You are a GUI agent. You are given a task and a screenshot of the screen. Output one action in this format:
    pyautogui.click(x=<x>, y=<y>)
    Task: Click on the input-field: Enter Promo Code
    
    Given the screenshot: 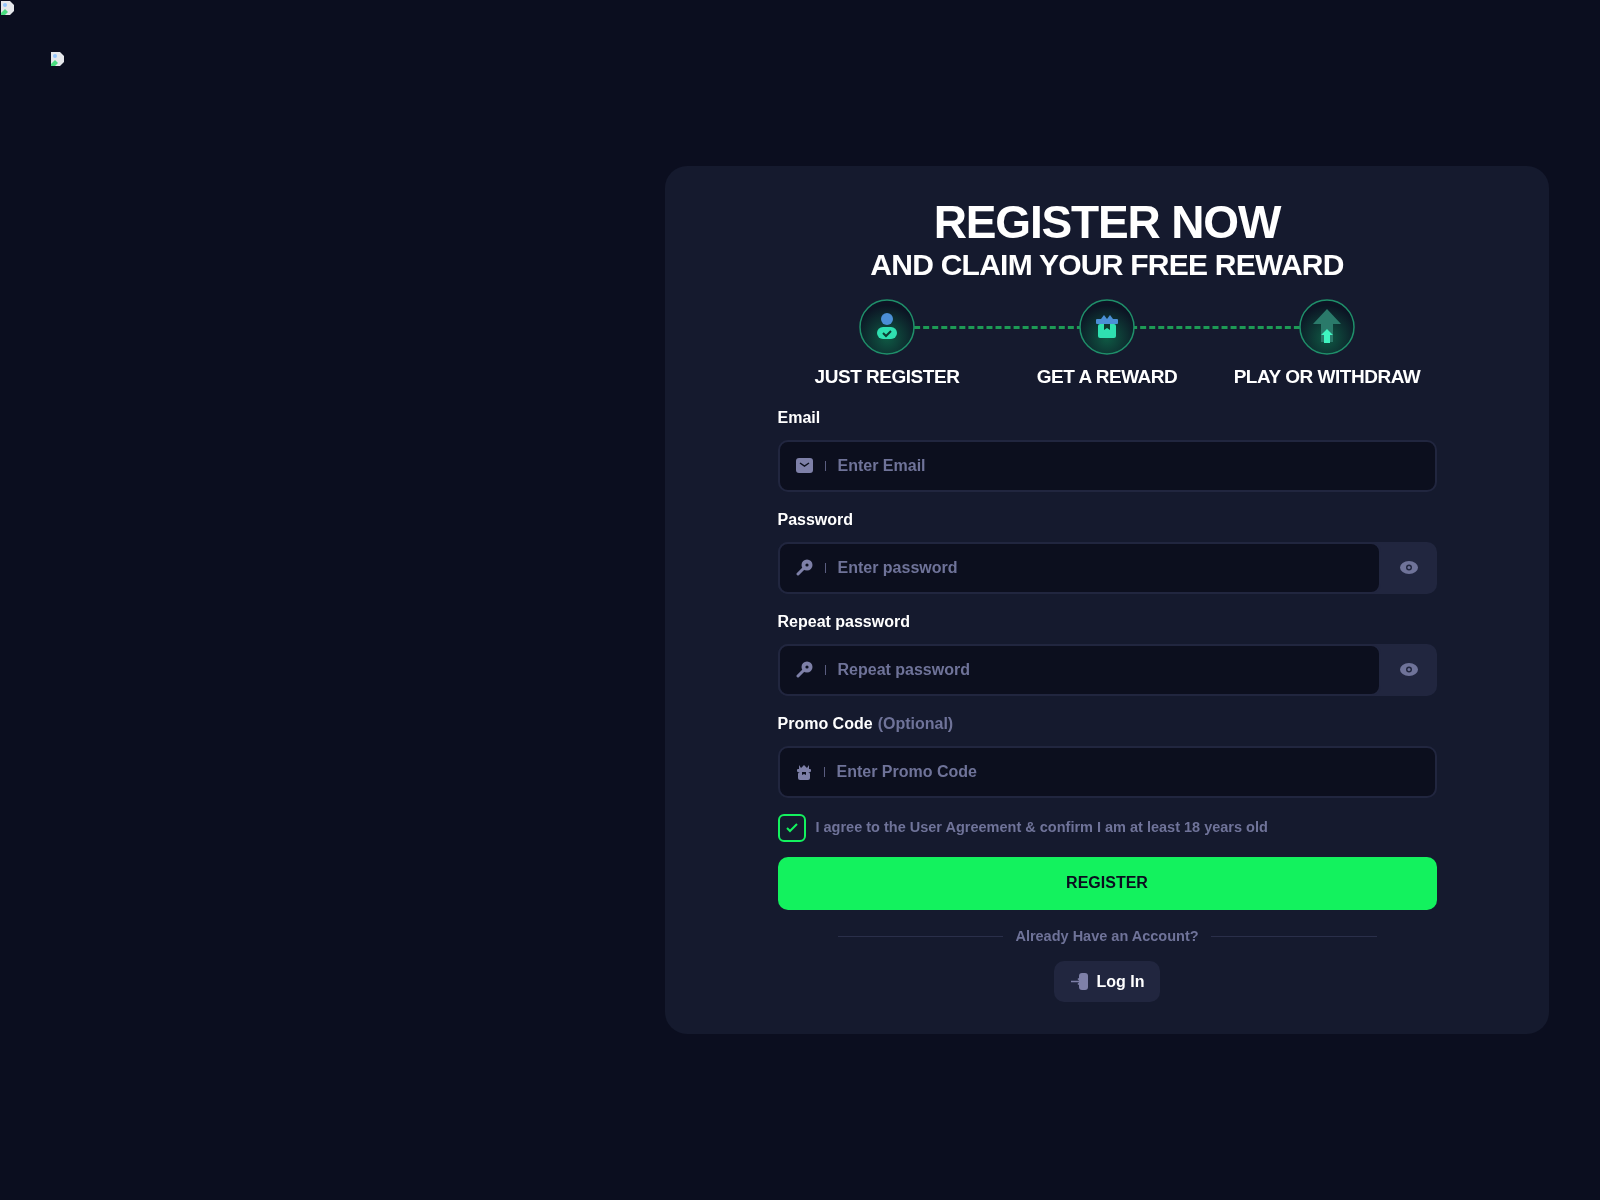 What is the action you would take?
    pyautogui.click(x=1107, y=771)
    